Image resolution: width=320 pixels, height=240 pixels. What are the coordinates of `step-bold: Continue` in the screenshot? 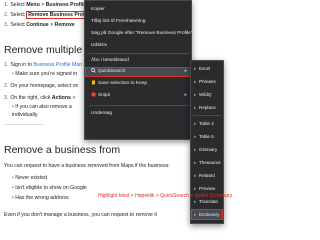 It's located at (37, 25).